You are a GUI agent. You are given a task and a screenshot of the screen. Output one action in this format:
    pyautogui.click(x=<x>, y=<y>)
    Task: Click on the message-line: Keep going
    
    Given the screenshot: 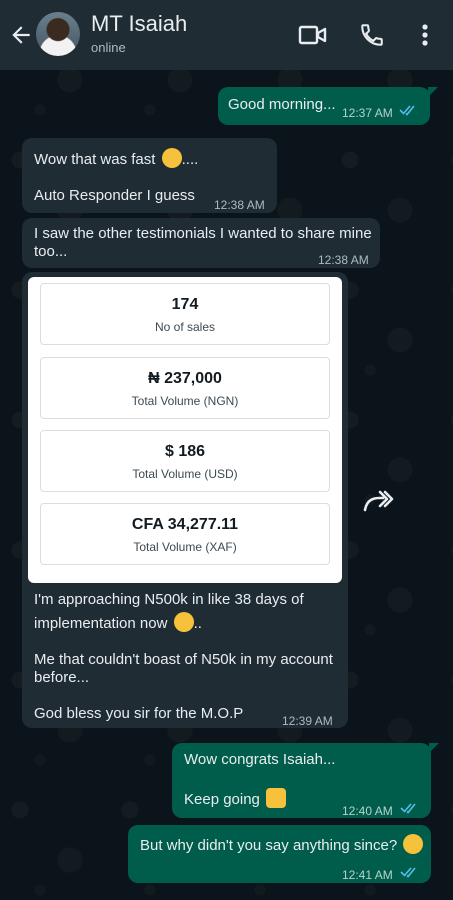 What is the action you would take?
    pyautogui.click(x=222, y=799)
    